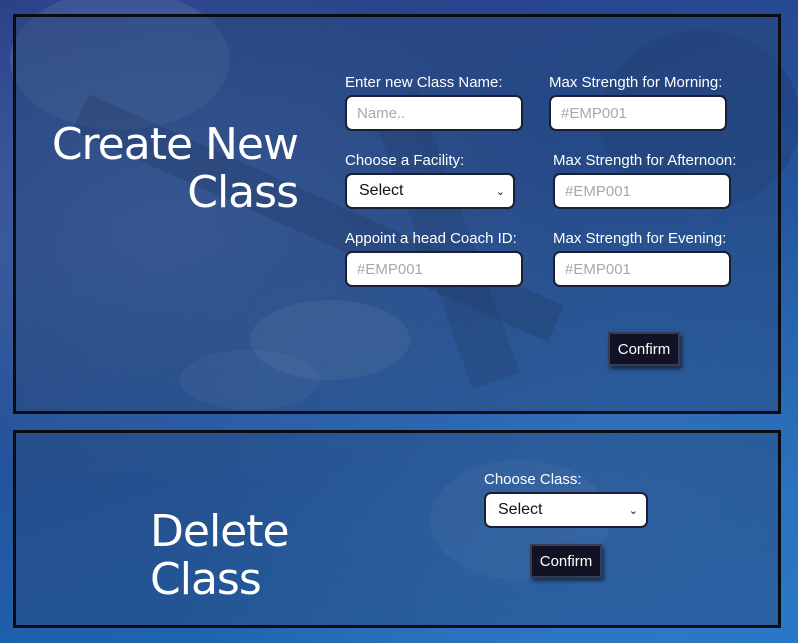  I want to click on max-afternoon-input, so click(642, 191).